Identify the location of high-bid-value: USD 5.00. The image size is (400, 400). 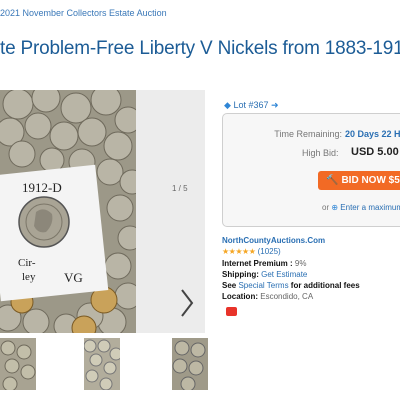
(375, 152).